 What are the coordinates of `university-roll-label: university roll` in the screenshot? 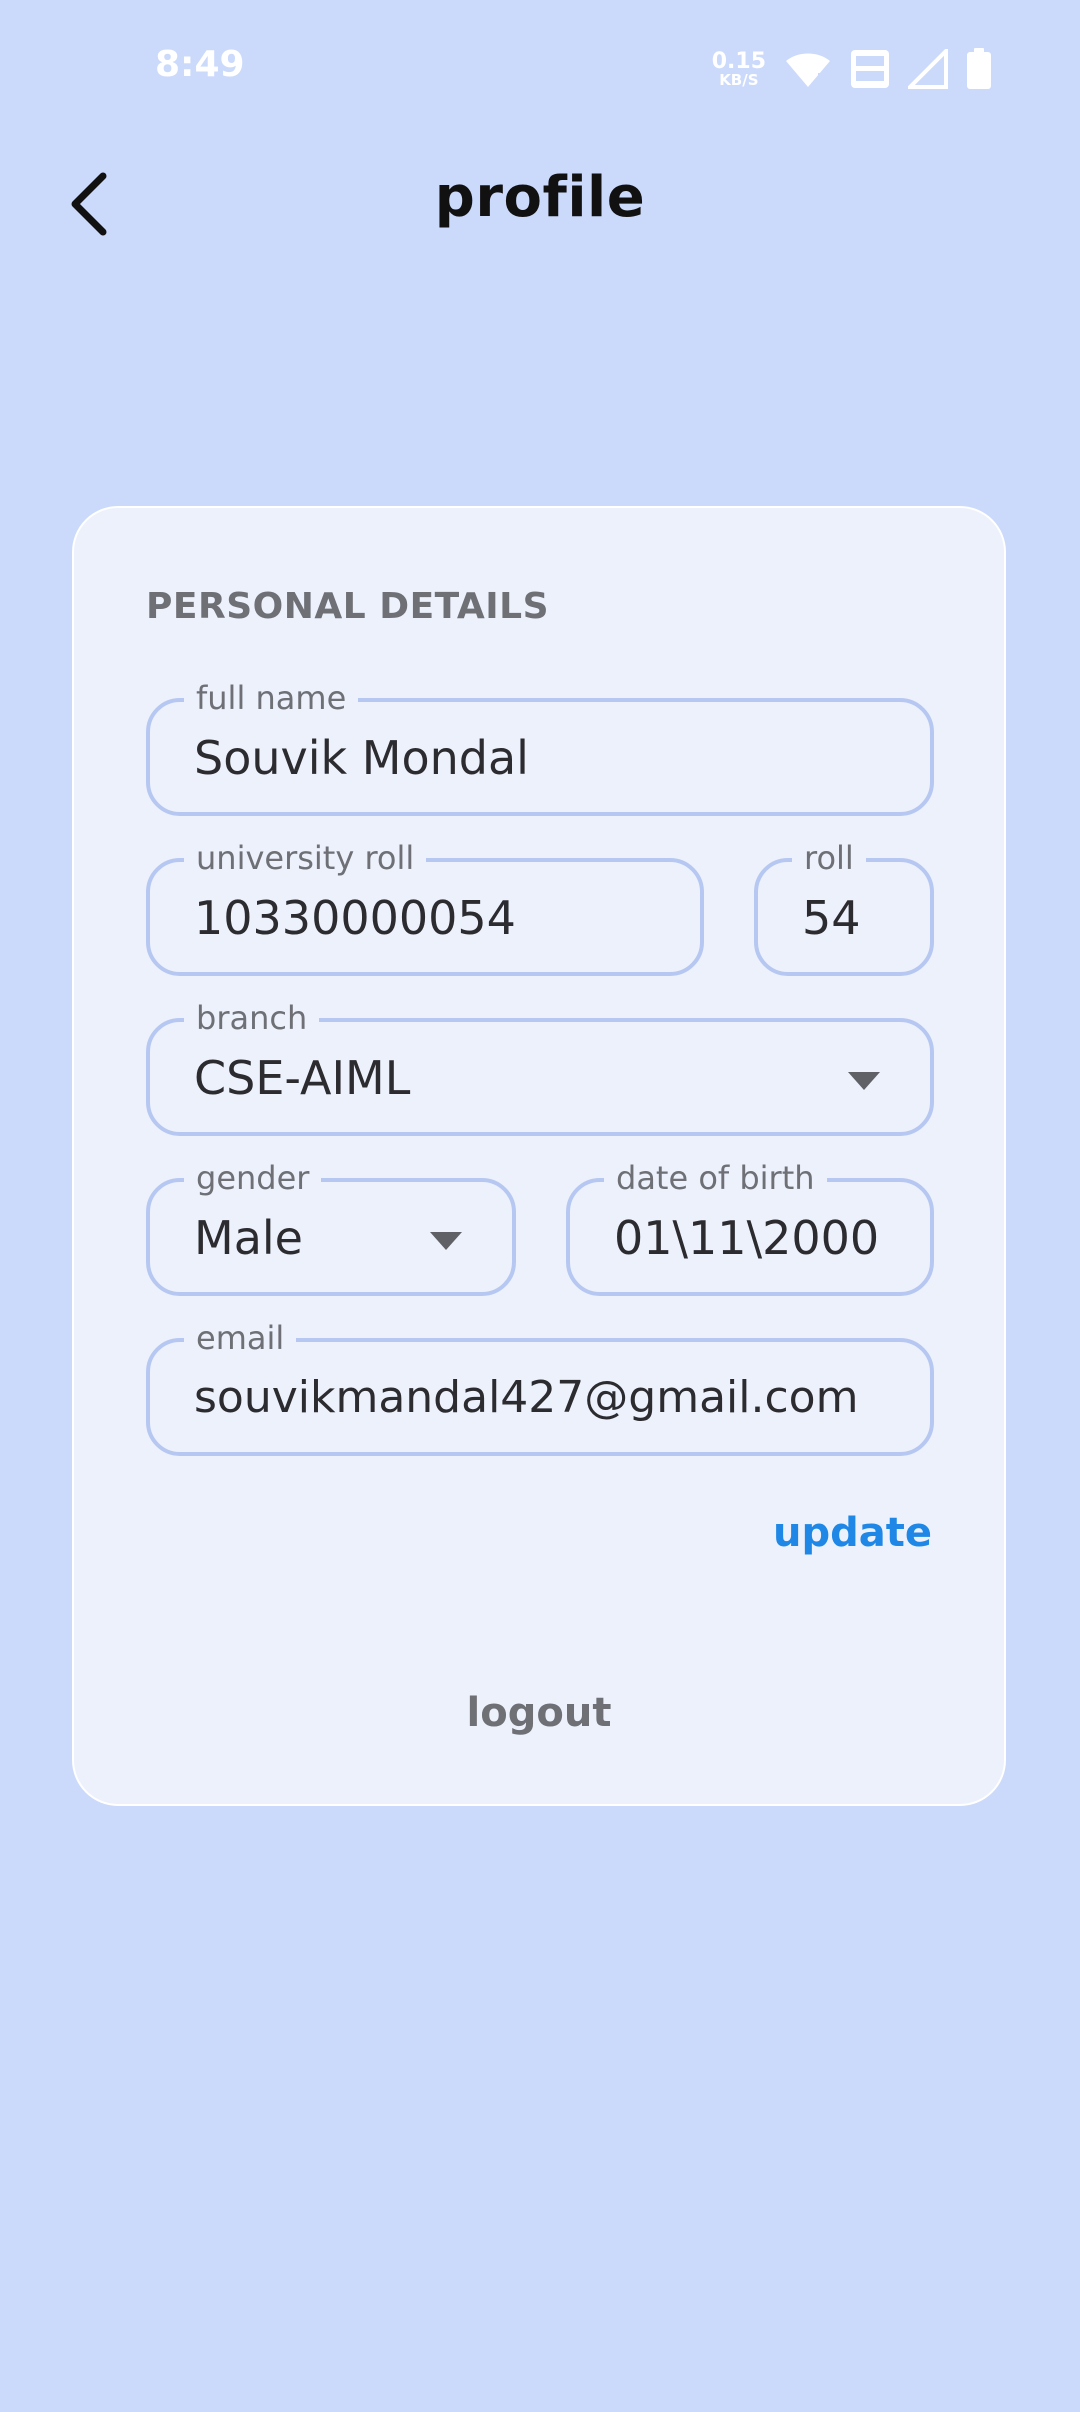 It's located at (305, 858).